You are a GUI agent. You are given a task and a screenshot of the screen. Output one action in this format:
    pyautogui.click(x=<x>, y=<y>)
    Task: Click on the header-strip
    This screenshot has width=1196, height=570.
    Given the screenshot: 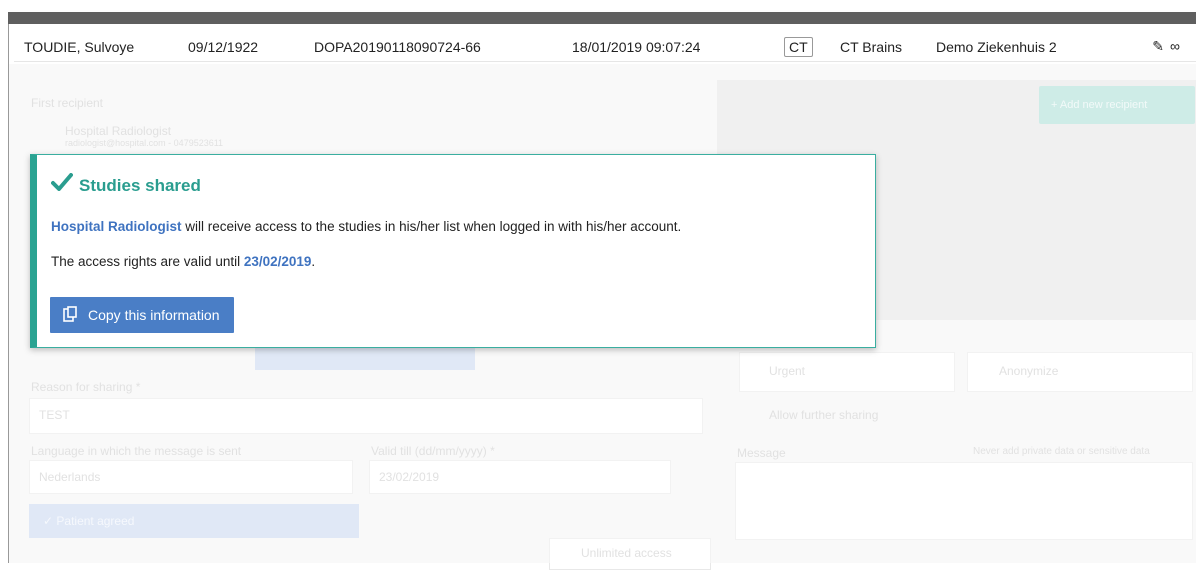 What is the action you would take?
    pyautogui.click(x=602, y=18)
    